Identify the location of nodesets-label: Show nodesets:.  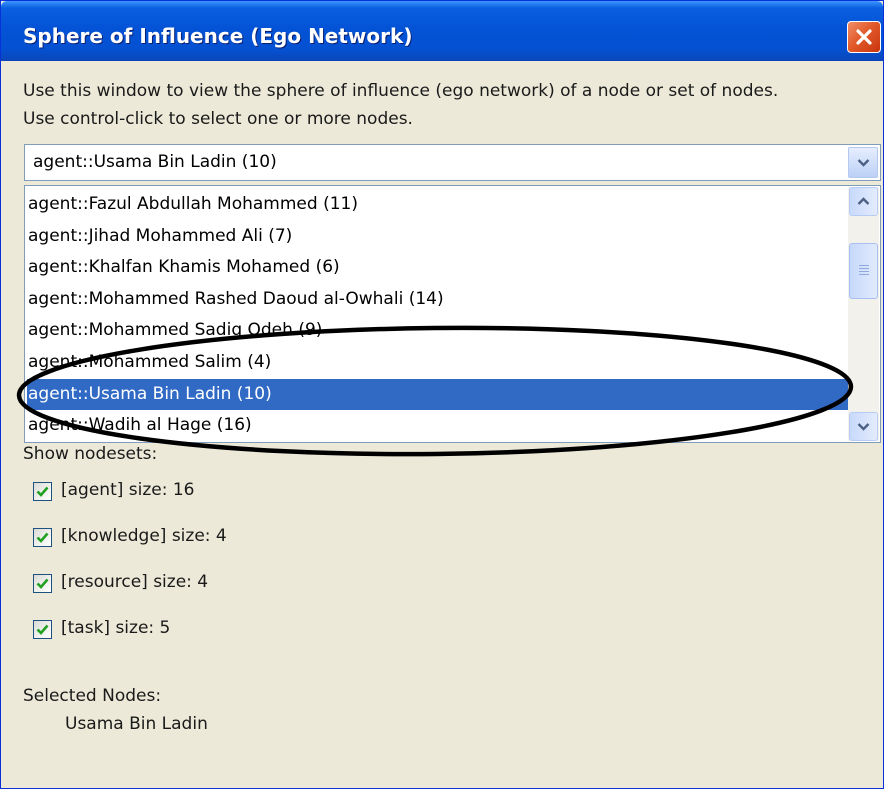
(90, 454).